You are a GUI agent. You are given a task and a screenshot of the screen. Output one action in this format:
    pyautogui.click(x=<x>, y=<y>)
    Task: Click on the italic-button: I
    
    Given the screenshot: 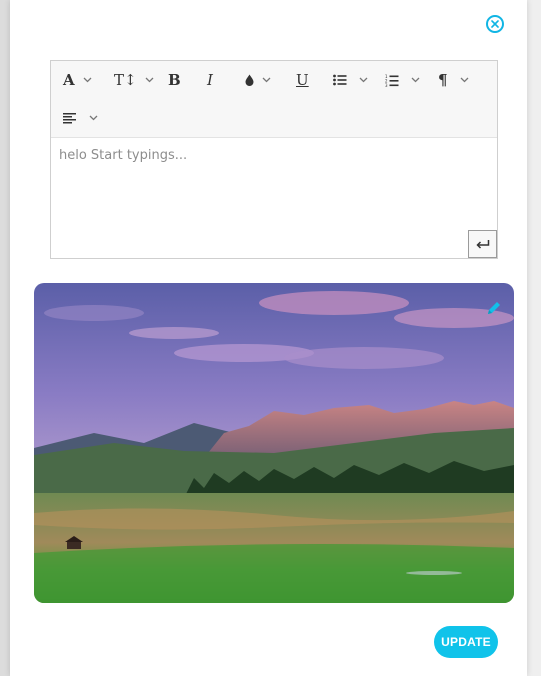 What is the action you would take?
    pyautogui.click(x=210, y=80)
    